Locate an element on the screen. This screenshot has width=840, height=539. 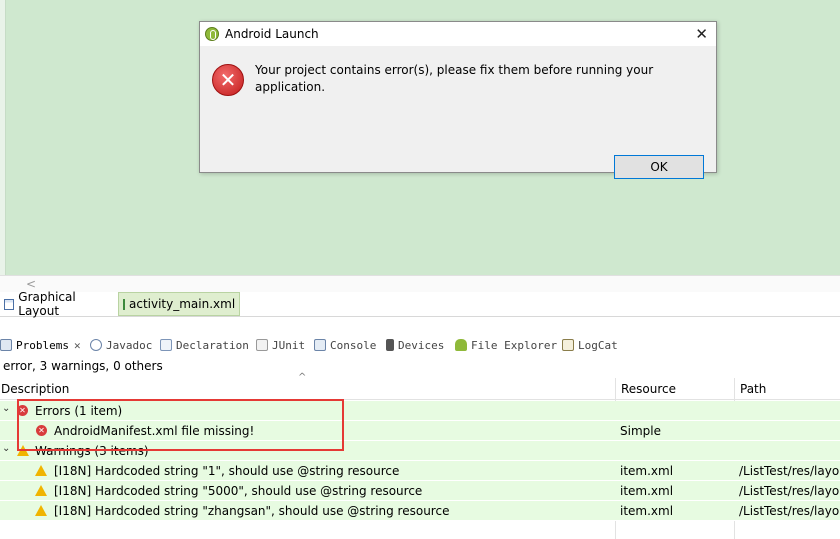
tab-console: Console is located at coordinates (345, 345).